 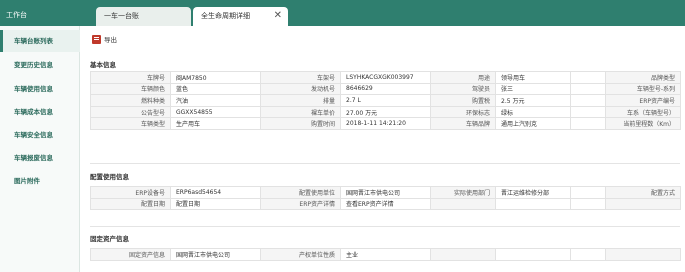 I want to click on field-label: ERP资产详情, so click(x=300, y=204).